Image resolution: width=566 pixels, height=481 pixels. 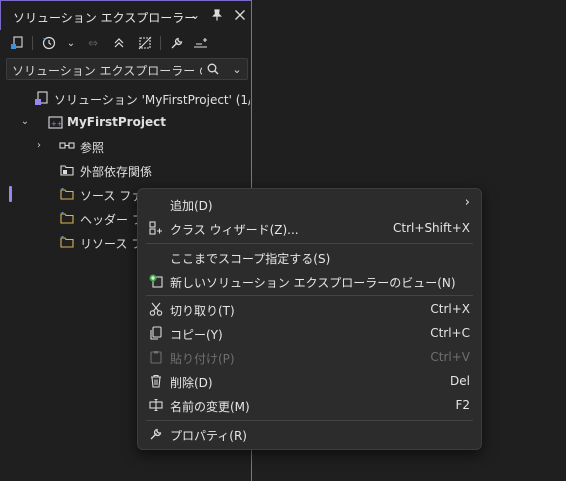 I want to click on menu-label: 切り取り(T), so click(x=202, y=311).